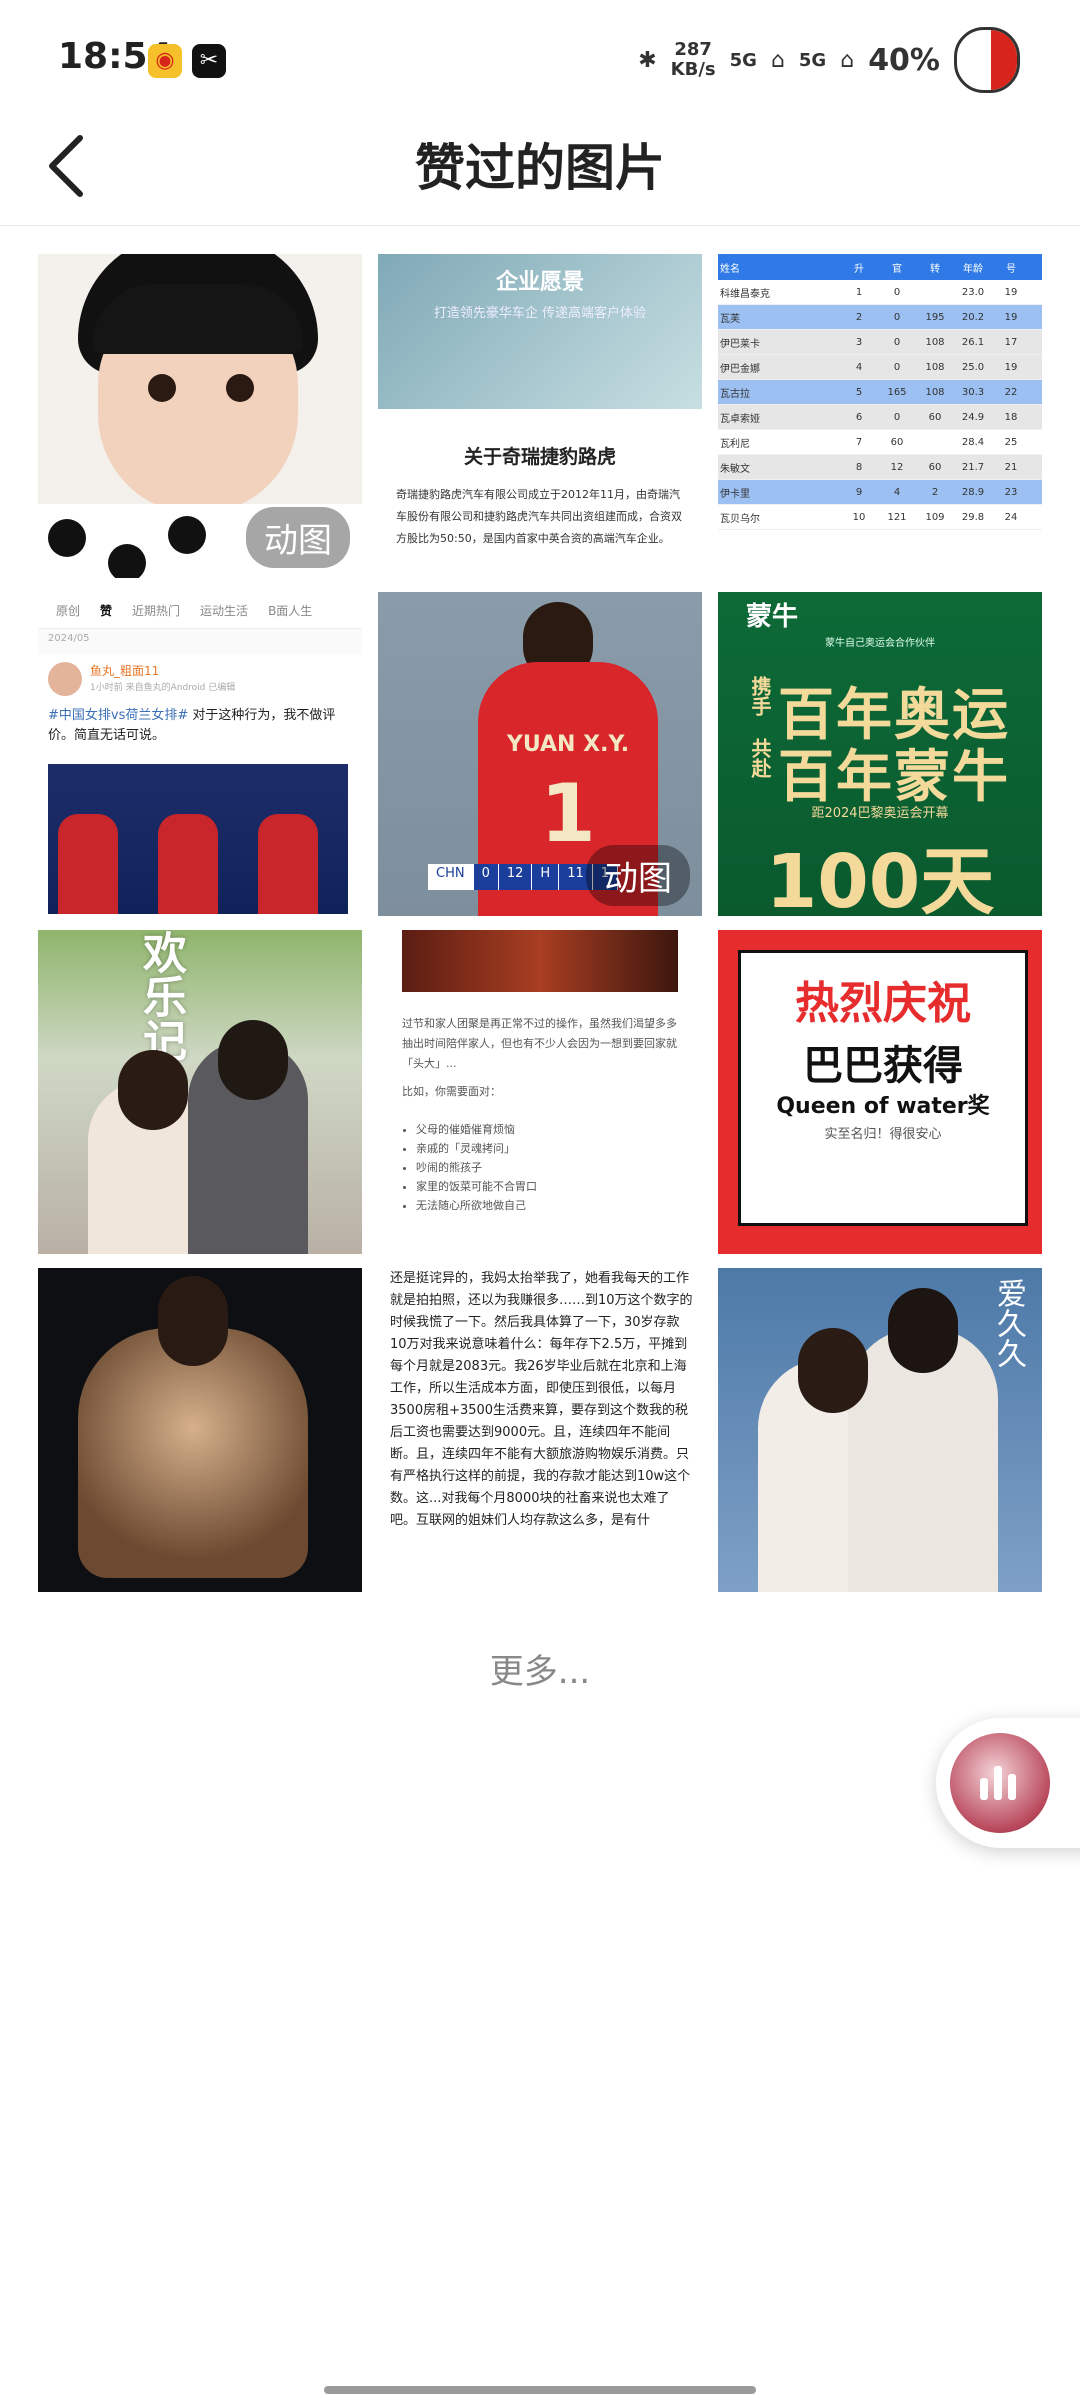 The height and width of the screenshot is (2400, 1080). I want to click on table-cell: 25, so click(1011, 442).